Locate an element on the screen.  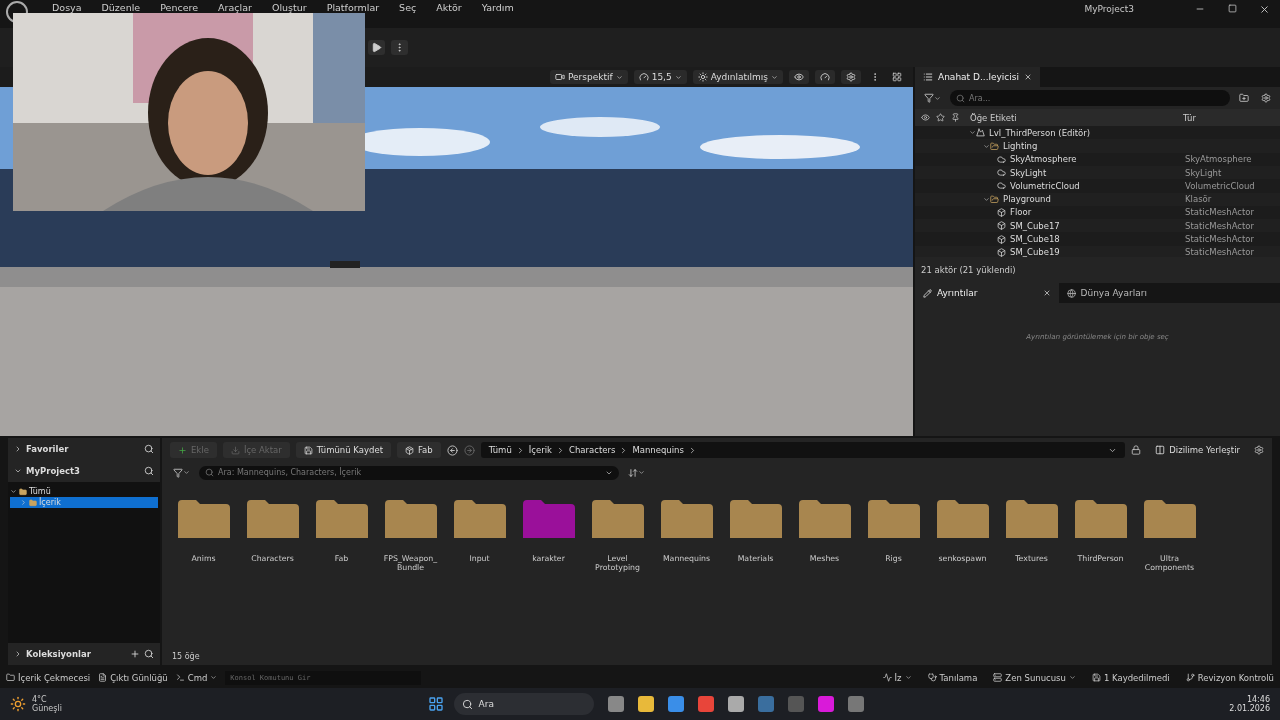
menu-item: Aktör is located at coordinates (449, 7).